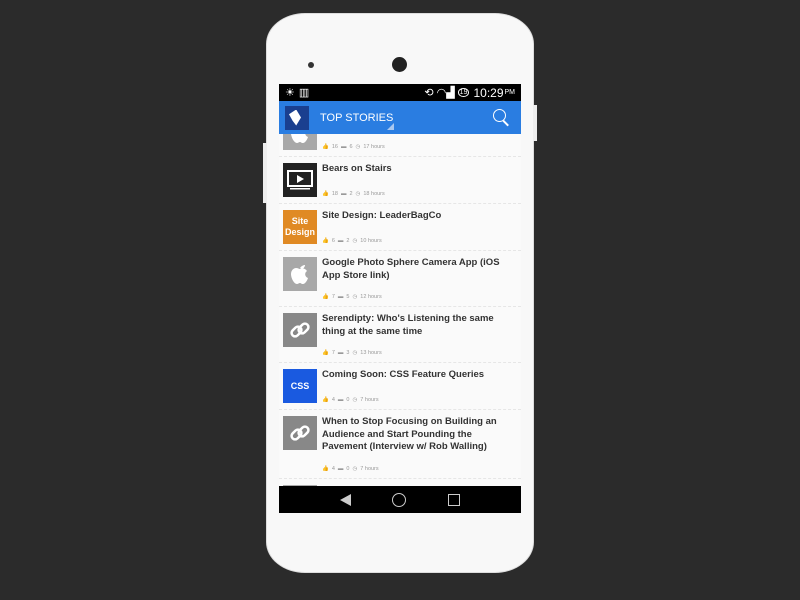 The width and height of the screenshot is (800, 600). What do you see at coordinates (429, 93) in the screenshot?
I see `rotate-icon: ⟲` at bounding box center [429, 93].